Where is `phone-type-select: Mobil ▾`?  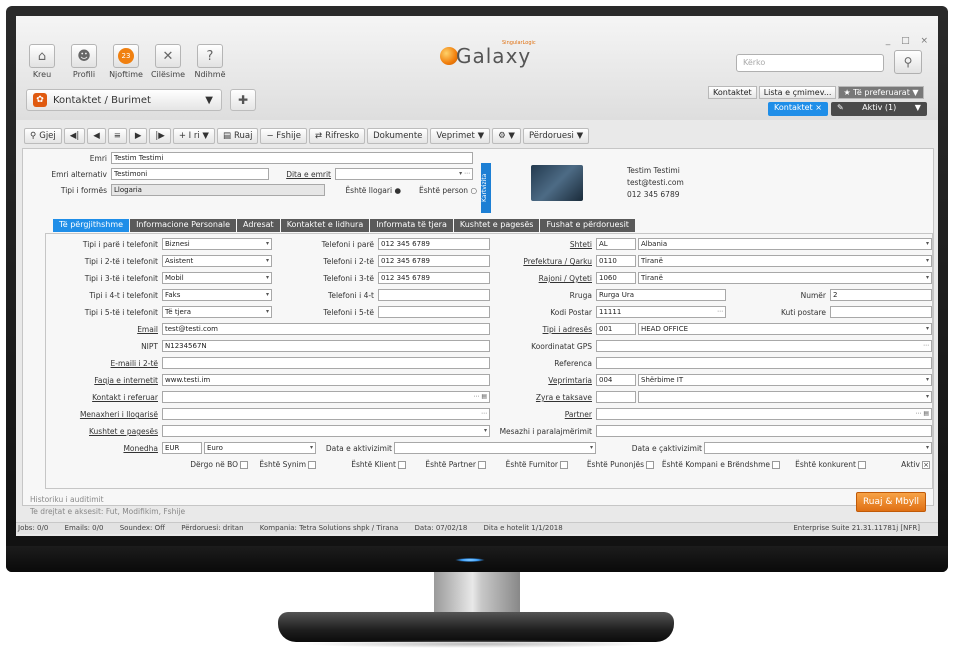
phone-type-select: Mobil ▾ is located at coordinates (217, 278).